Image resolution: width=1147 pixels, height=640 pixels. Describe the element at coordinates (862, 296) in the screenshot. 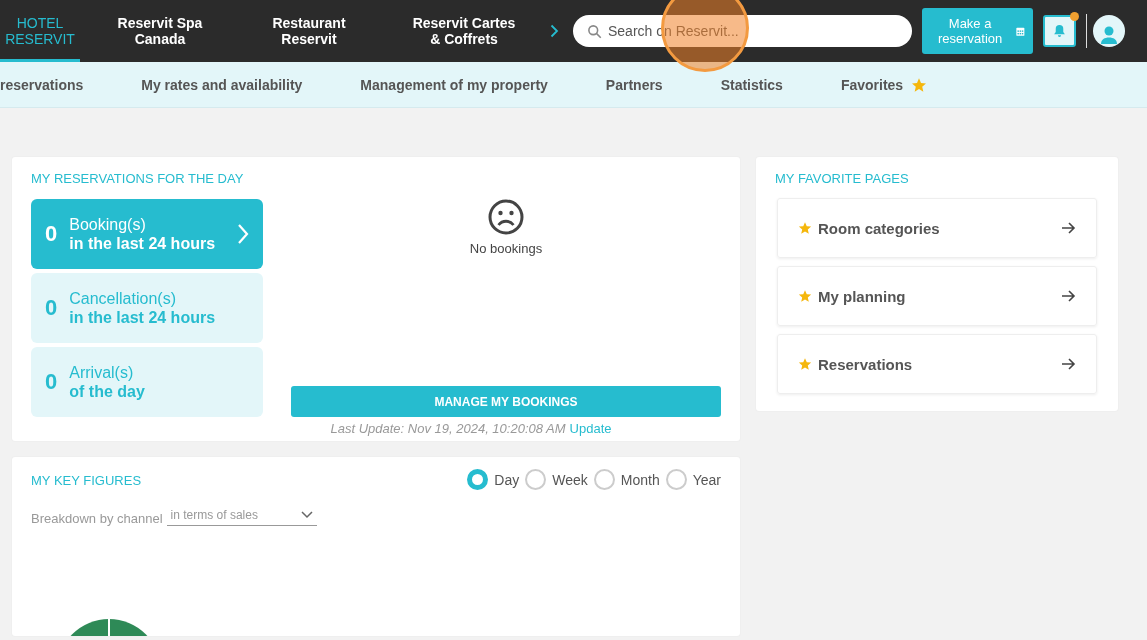

I see `favorite-page-label: My planning` at that location.